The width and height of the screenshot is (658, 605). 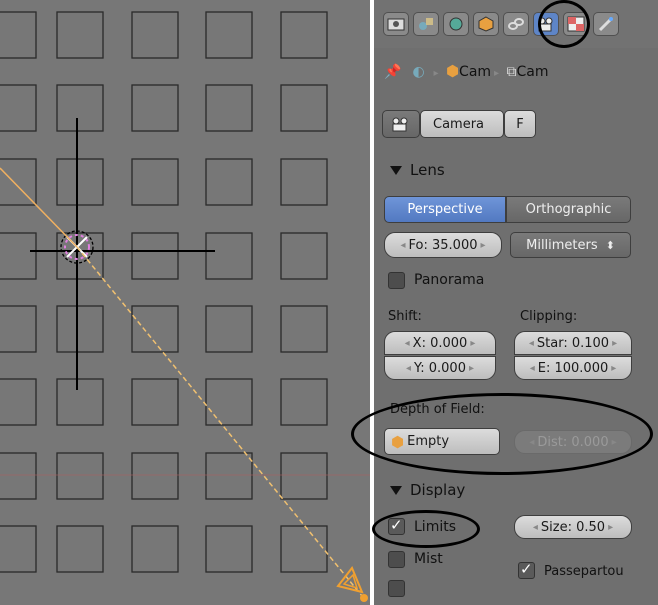 I want to click on clip-start-field: ◂ Star: 0.100 ▸, so click(x=573, y=343).